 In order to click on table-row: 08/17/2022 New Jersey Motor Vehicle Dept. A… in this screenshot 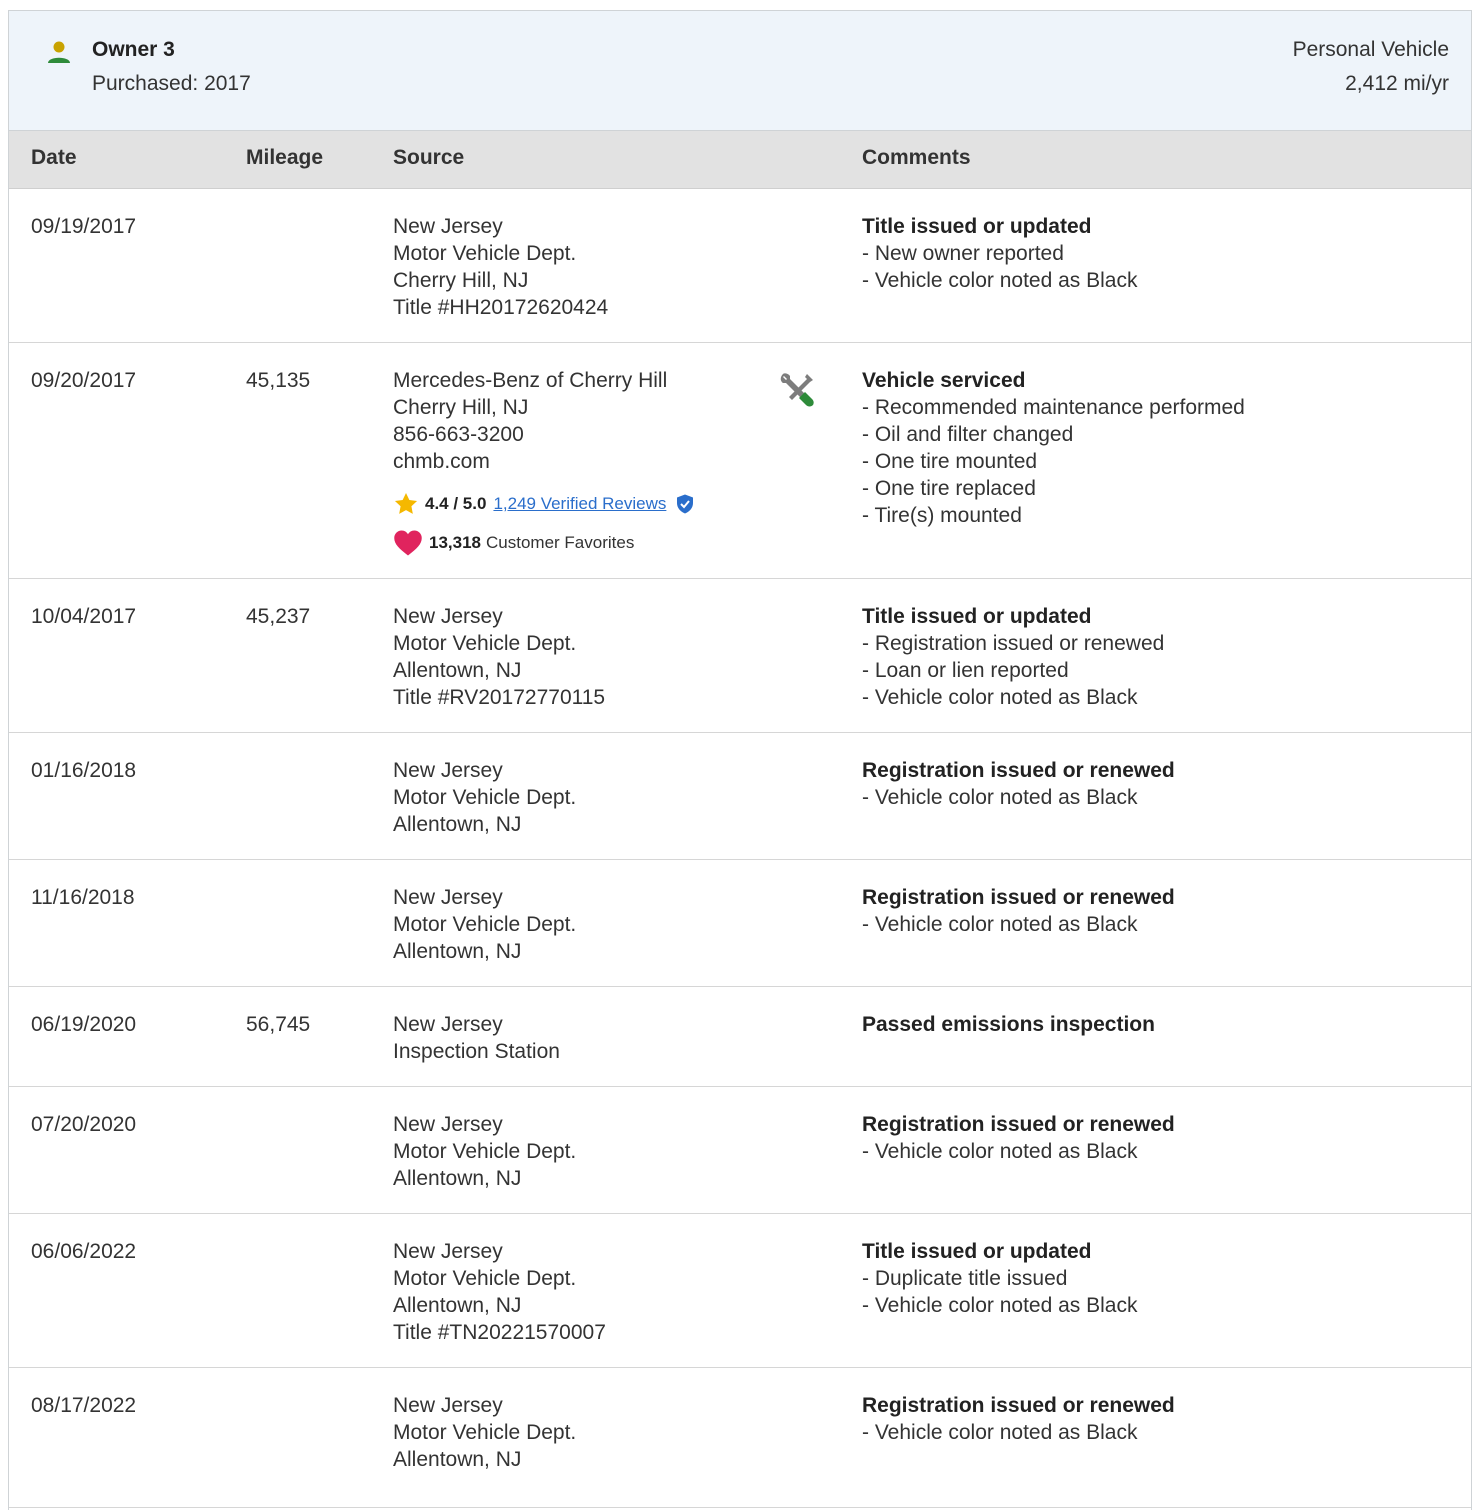, I will do `click(740, 1438)`.